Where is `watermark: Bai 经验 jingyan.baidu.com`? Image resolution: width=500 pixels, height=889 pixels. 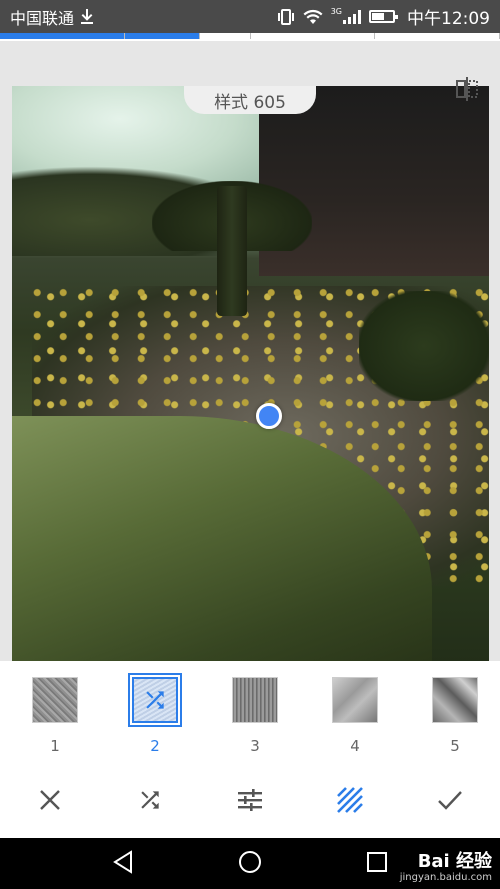
watermark: Bai 经验 jingyan.baidu.com is located at coordinates (446, 867).